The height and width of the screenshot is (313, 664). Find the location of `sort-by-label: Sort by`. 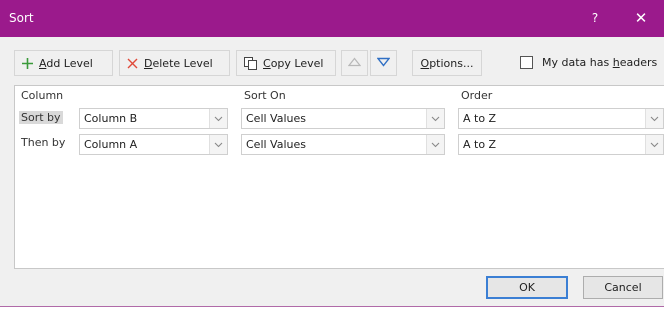

sort-by-label: Sort by is located at coordinates (41, 117).